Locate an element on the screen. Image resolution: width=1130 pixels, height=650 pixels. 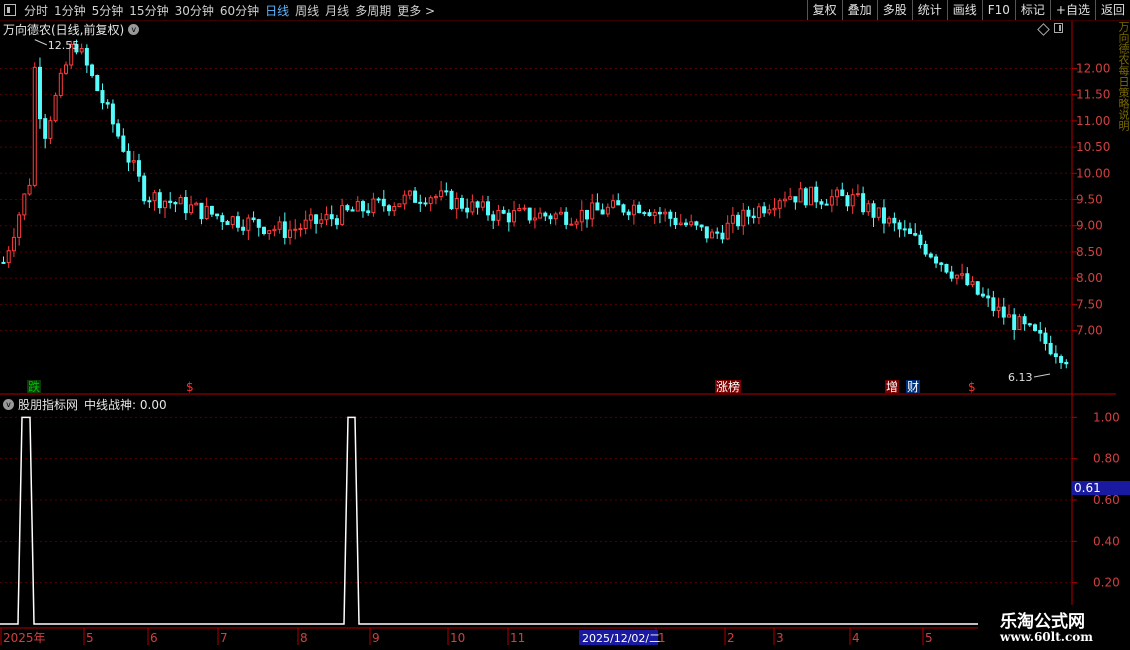
y-tick-label: 9.50 is located at coordinates (1089, 200).